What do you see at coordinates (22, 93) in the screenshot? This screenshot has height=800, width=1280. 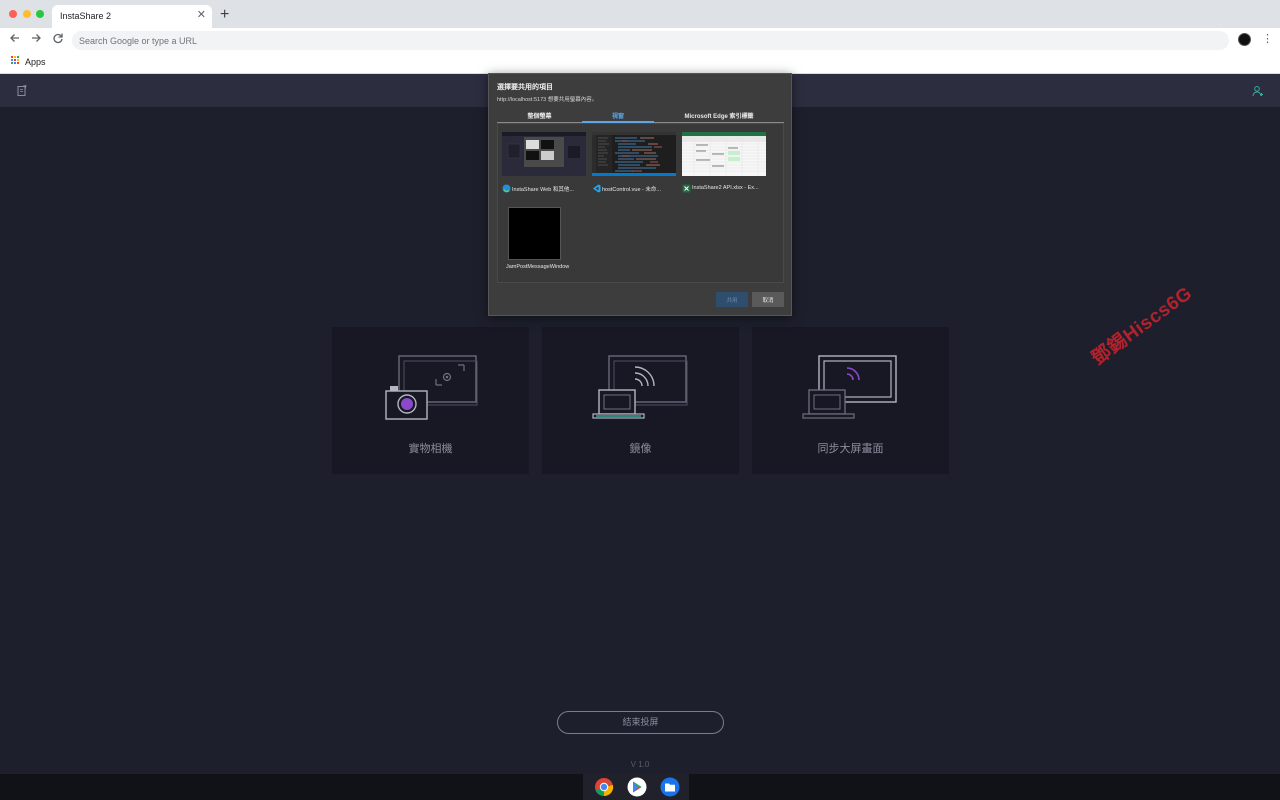 I see `document-icon` at bounding box center [22, 93].